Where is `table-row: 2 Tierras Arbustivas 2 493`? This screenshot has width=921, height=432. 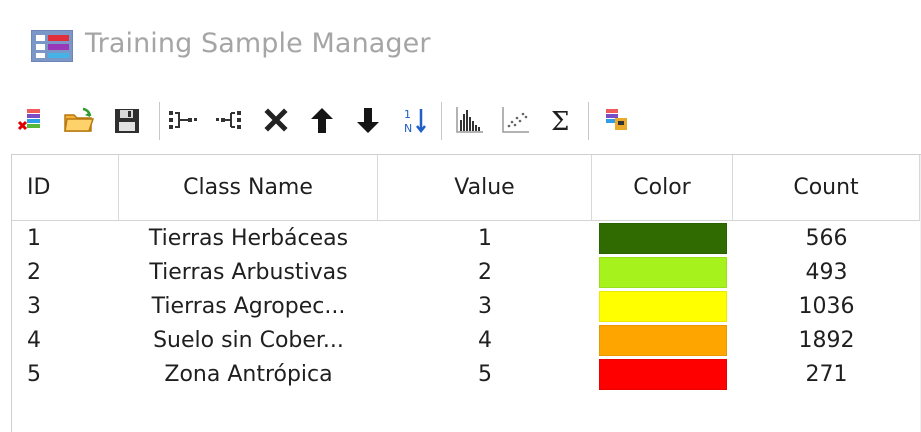 table-row: 2 Tierras Arbustivas 2 493 is located at coordinates (466, 272).